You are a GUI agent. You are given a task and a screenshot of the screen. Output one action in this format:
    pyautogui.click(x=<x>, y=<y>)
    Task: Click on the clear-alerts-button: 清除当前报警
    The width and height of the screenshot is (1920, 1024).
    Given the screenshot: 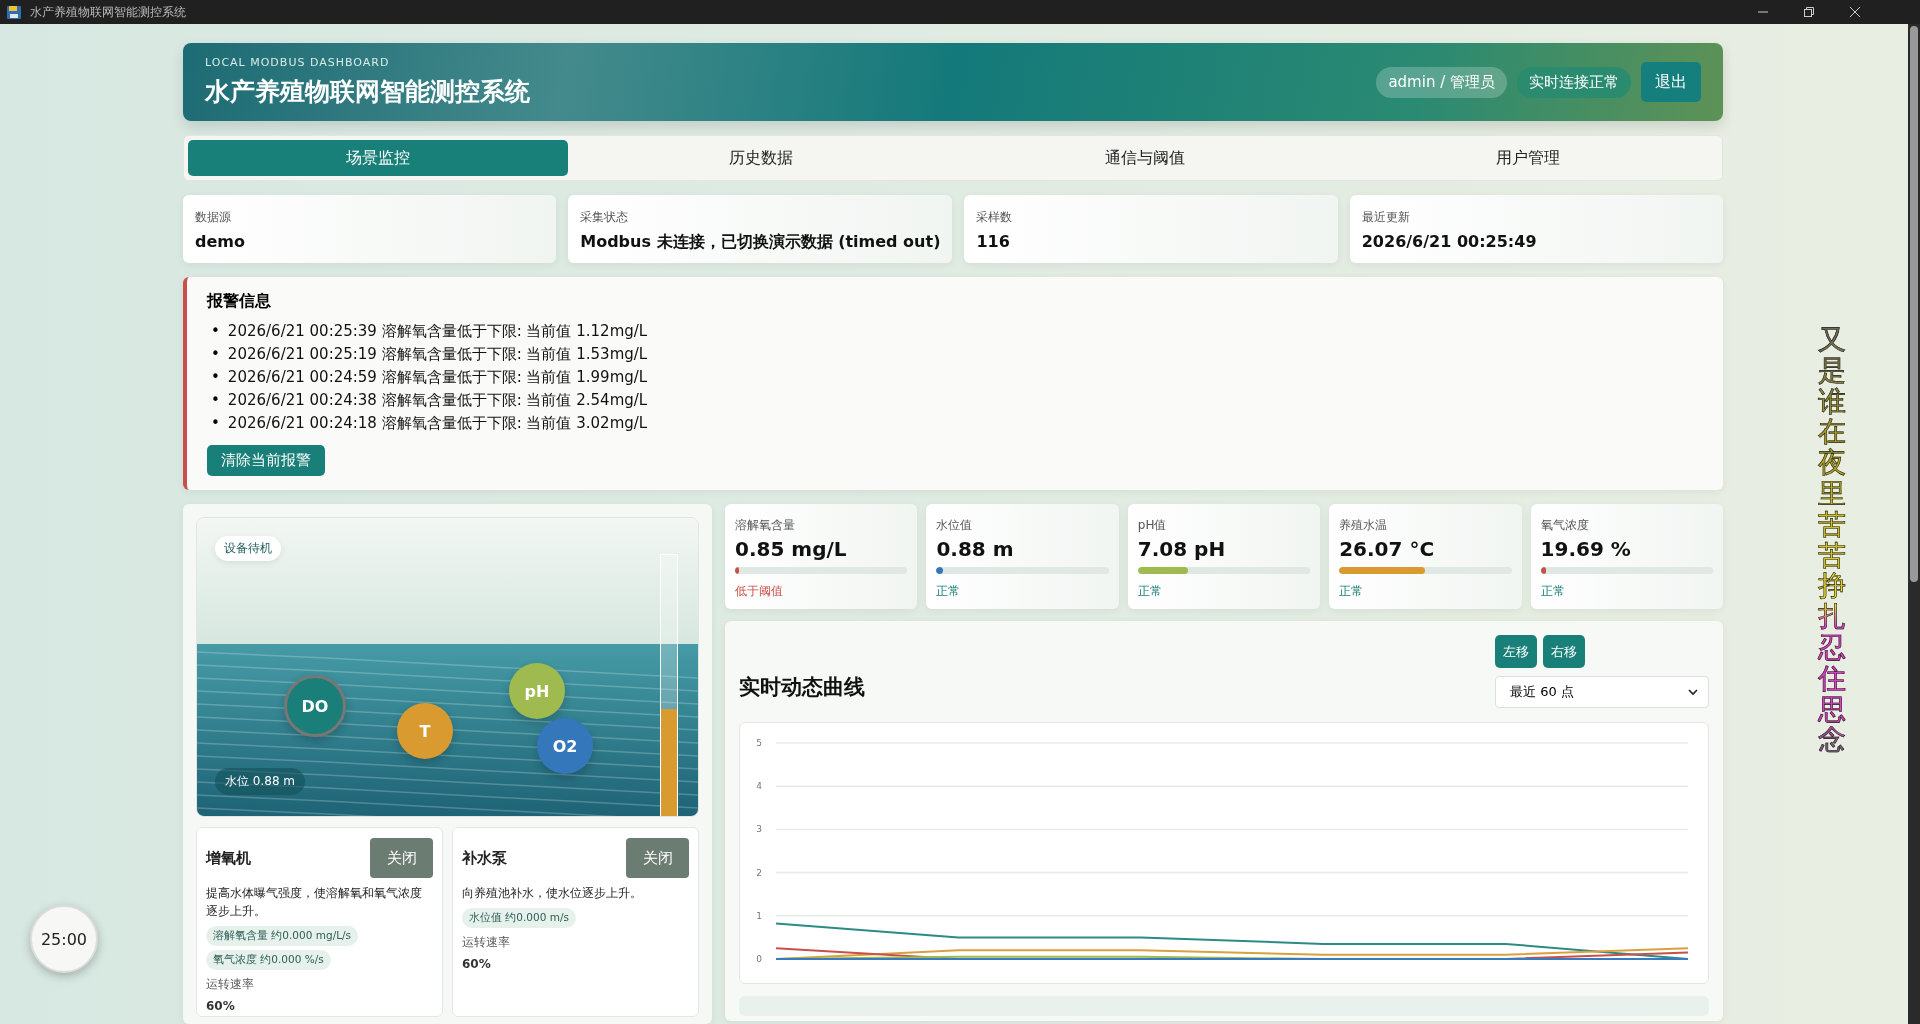 What is the action you would take?
    pyautogui.click(x=266, y=460)
    